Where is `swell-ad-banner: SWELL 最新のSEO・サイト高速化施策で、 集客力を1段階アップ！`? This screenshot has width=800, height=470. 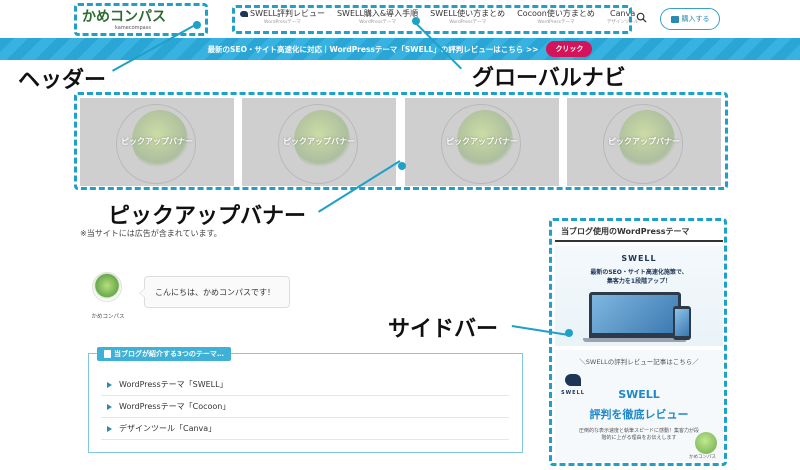
swell-ad-banner: SWELL 最新のSEO・サイト高速化施策で、 集客力を1段階アップ！ is located at coordinates (639, 296).